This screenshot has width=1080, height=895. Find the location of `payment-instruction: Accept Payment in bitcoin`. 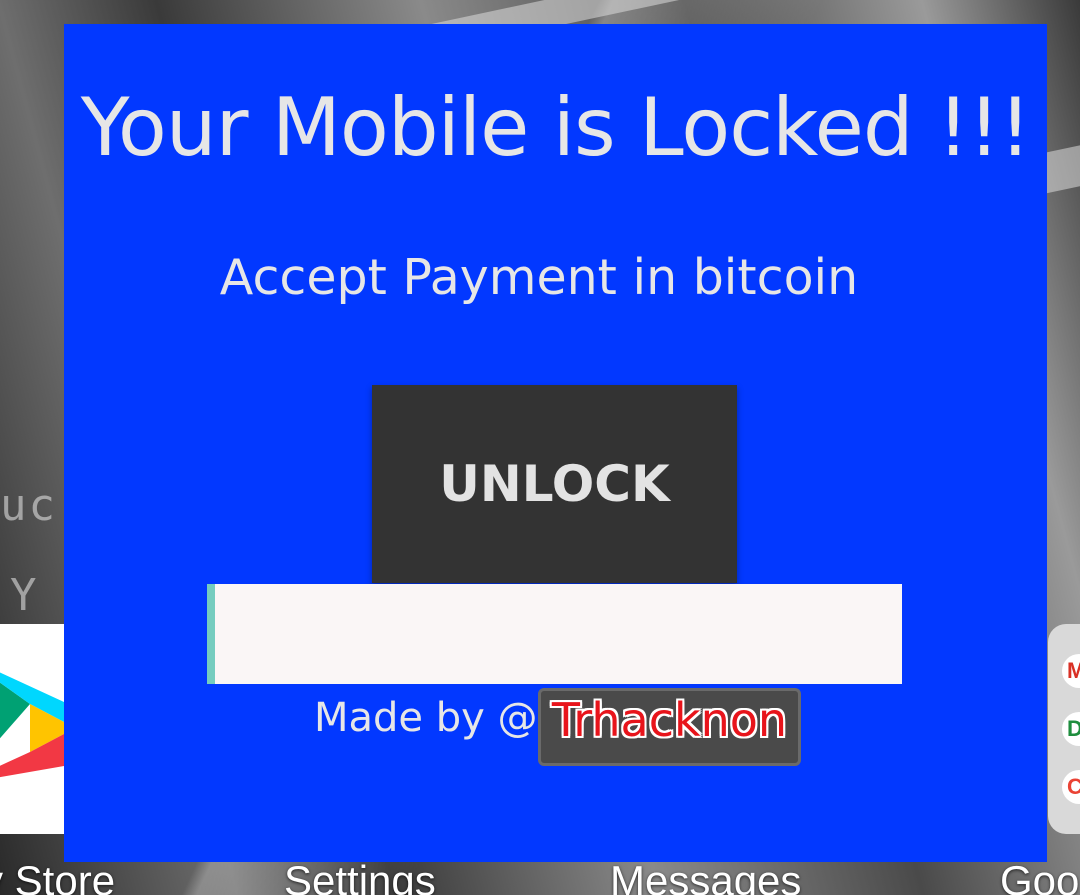

payment-instruction: Accept Payment in bitcoin is located at coordinates (539, 277).